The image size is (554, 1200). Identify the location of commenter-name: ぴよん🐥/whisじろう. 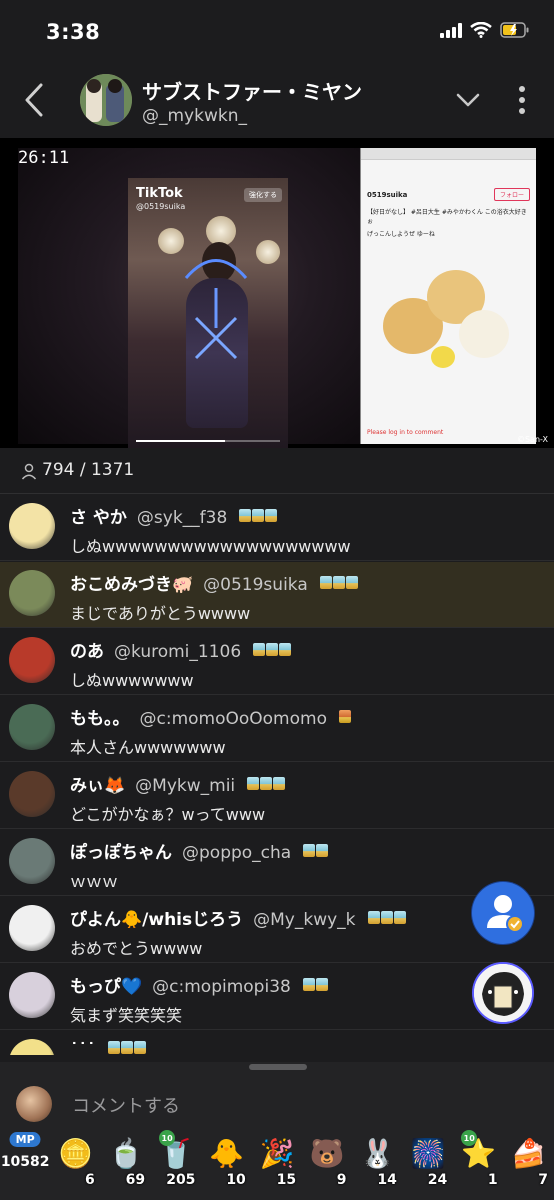
(156, 920).